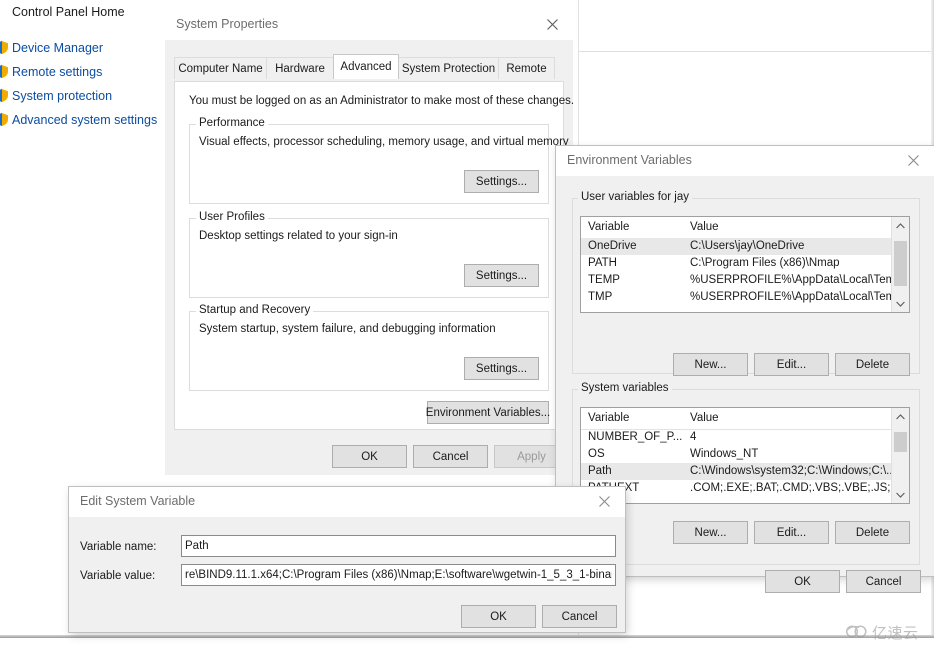 The width and height of the screenshot is (934, 647). I want to click on edit-system-variable-titlebar: Edit System Variable, so click(347, 502).